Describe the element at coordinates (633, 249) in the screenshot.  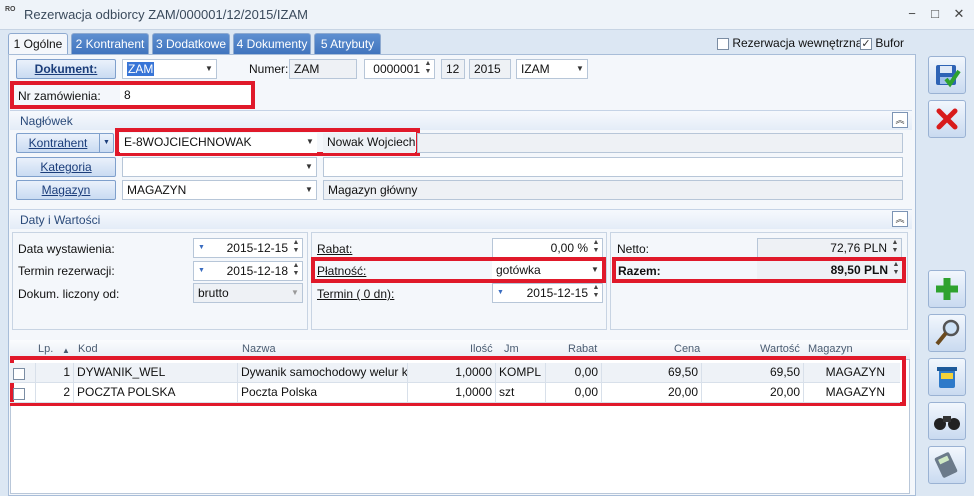
I see `netto-label: Netto:` at that location.